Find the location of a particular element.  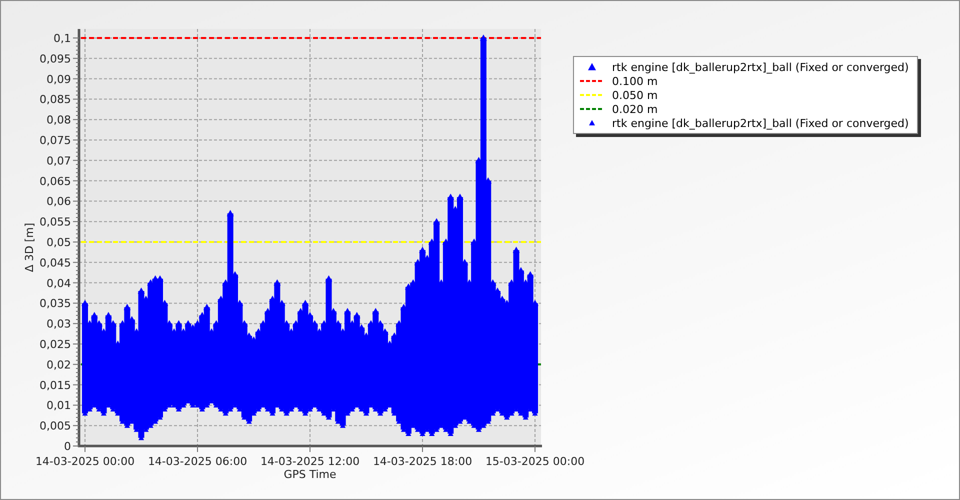

x-tick-label: 14-03-2025 18:00 is located at coordinates (422, 461).